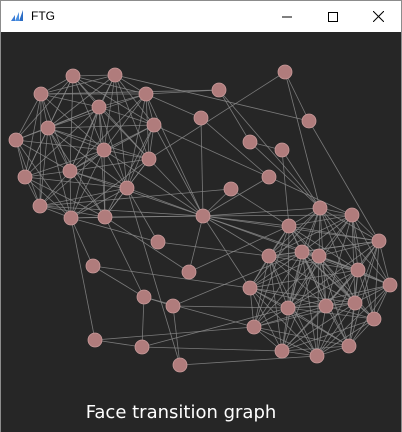 The width and height of the screenshot is (402, 432). What do you see at coordinates (17, 16) in the screenshot?
I see `app-icon` at bounding box center [17, 16].